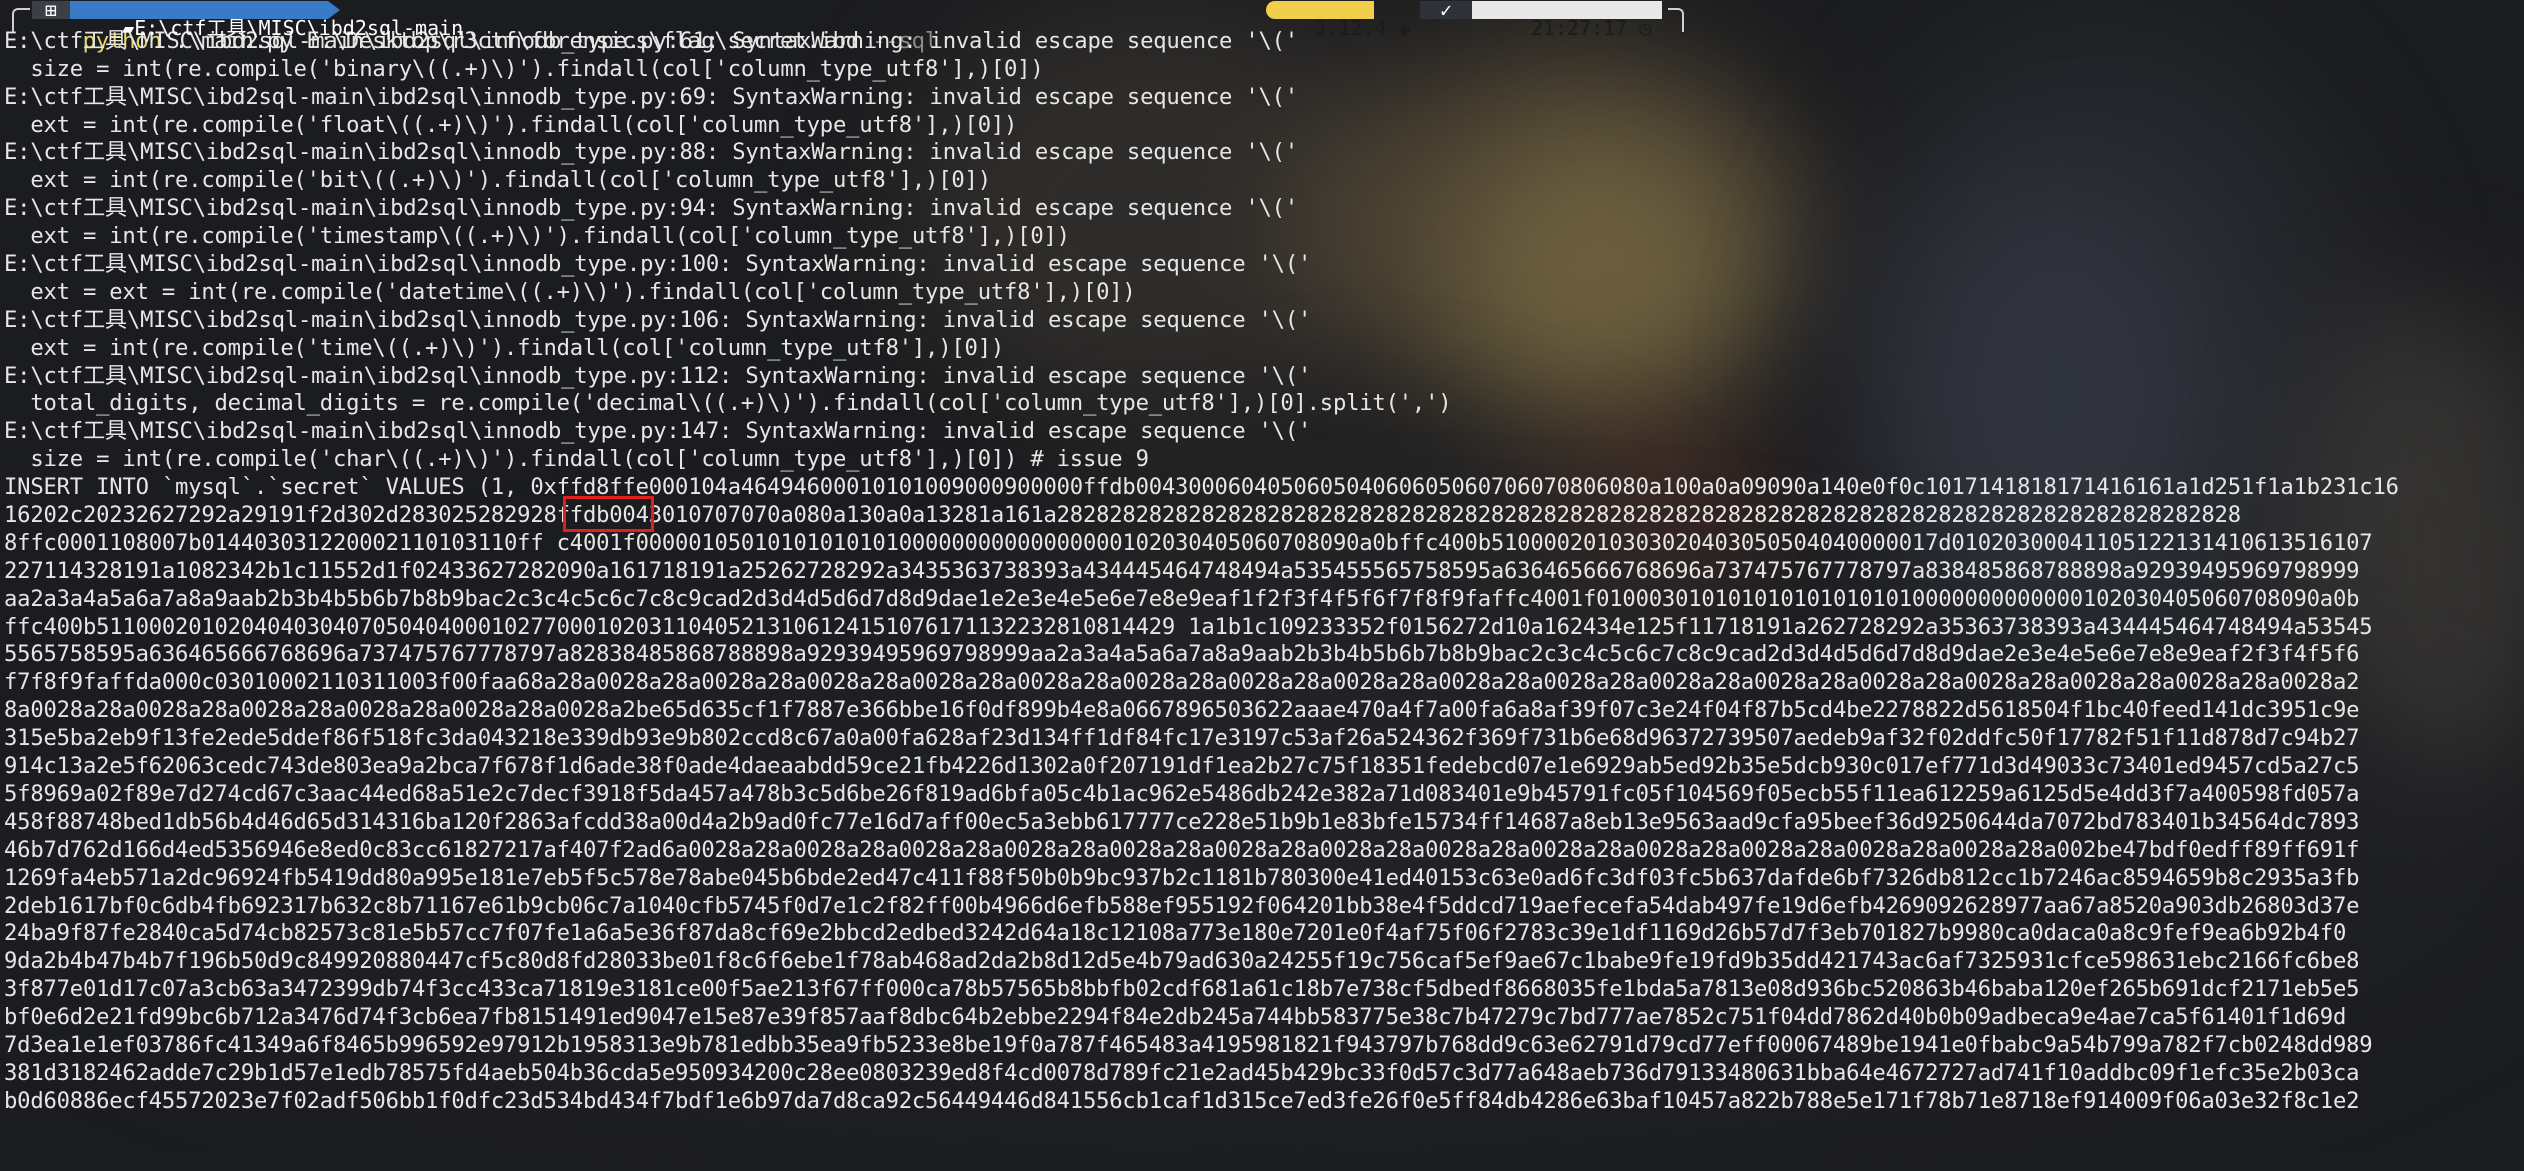 The height and width of the screenshot is (1171, 2524). Describe the element at coordinates (21, 20) in the screenshot. I see `prompt-frame-left` at that location.